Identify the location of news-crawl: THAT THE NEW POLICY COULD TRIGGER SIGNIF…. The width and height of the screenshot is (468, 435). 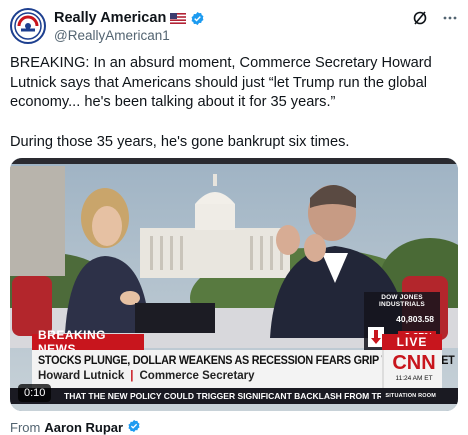
(234, 396).